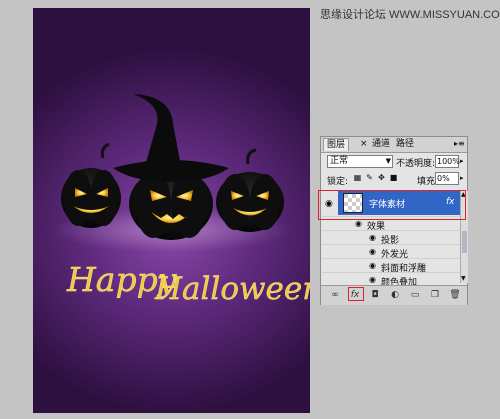 The image size is (500, 419). I want to click on panel-tabs: 图层 × 通道 路径 ▸≡, so click(394, 145).